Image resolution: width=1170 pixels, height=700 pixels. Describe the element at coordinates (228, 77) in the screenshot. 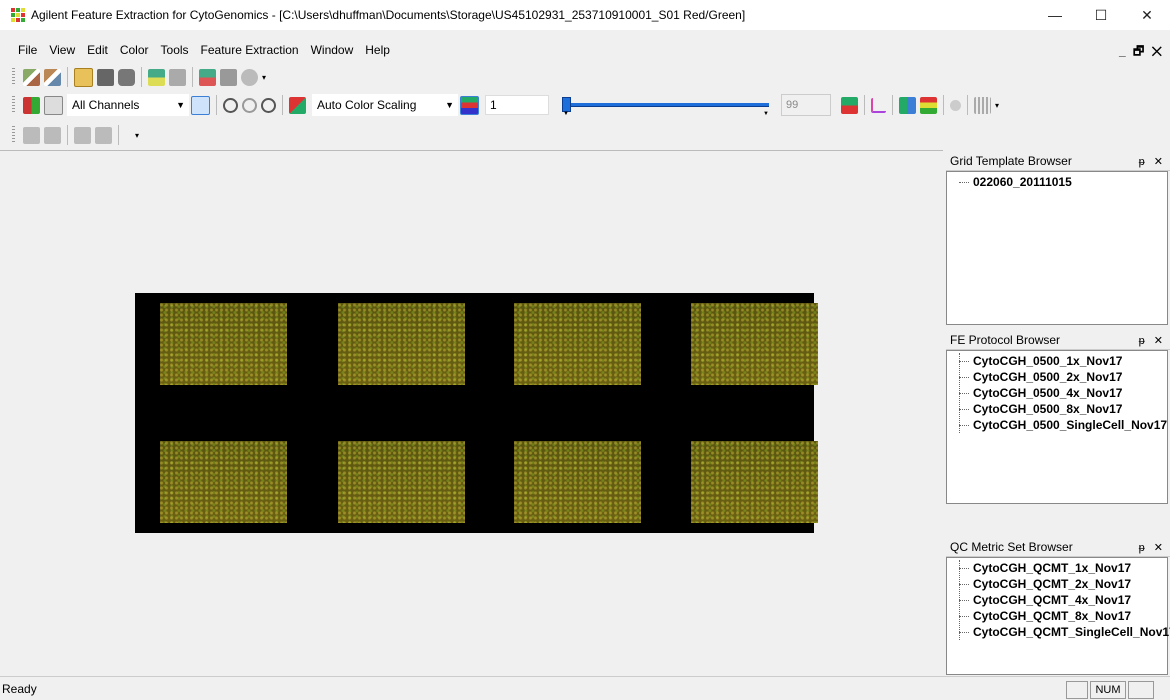

I see `extraction-settings-icon` at that location.